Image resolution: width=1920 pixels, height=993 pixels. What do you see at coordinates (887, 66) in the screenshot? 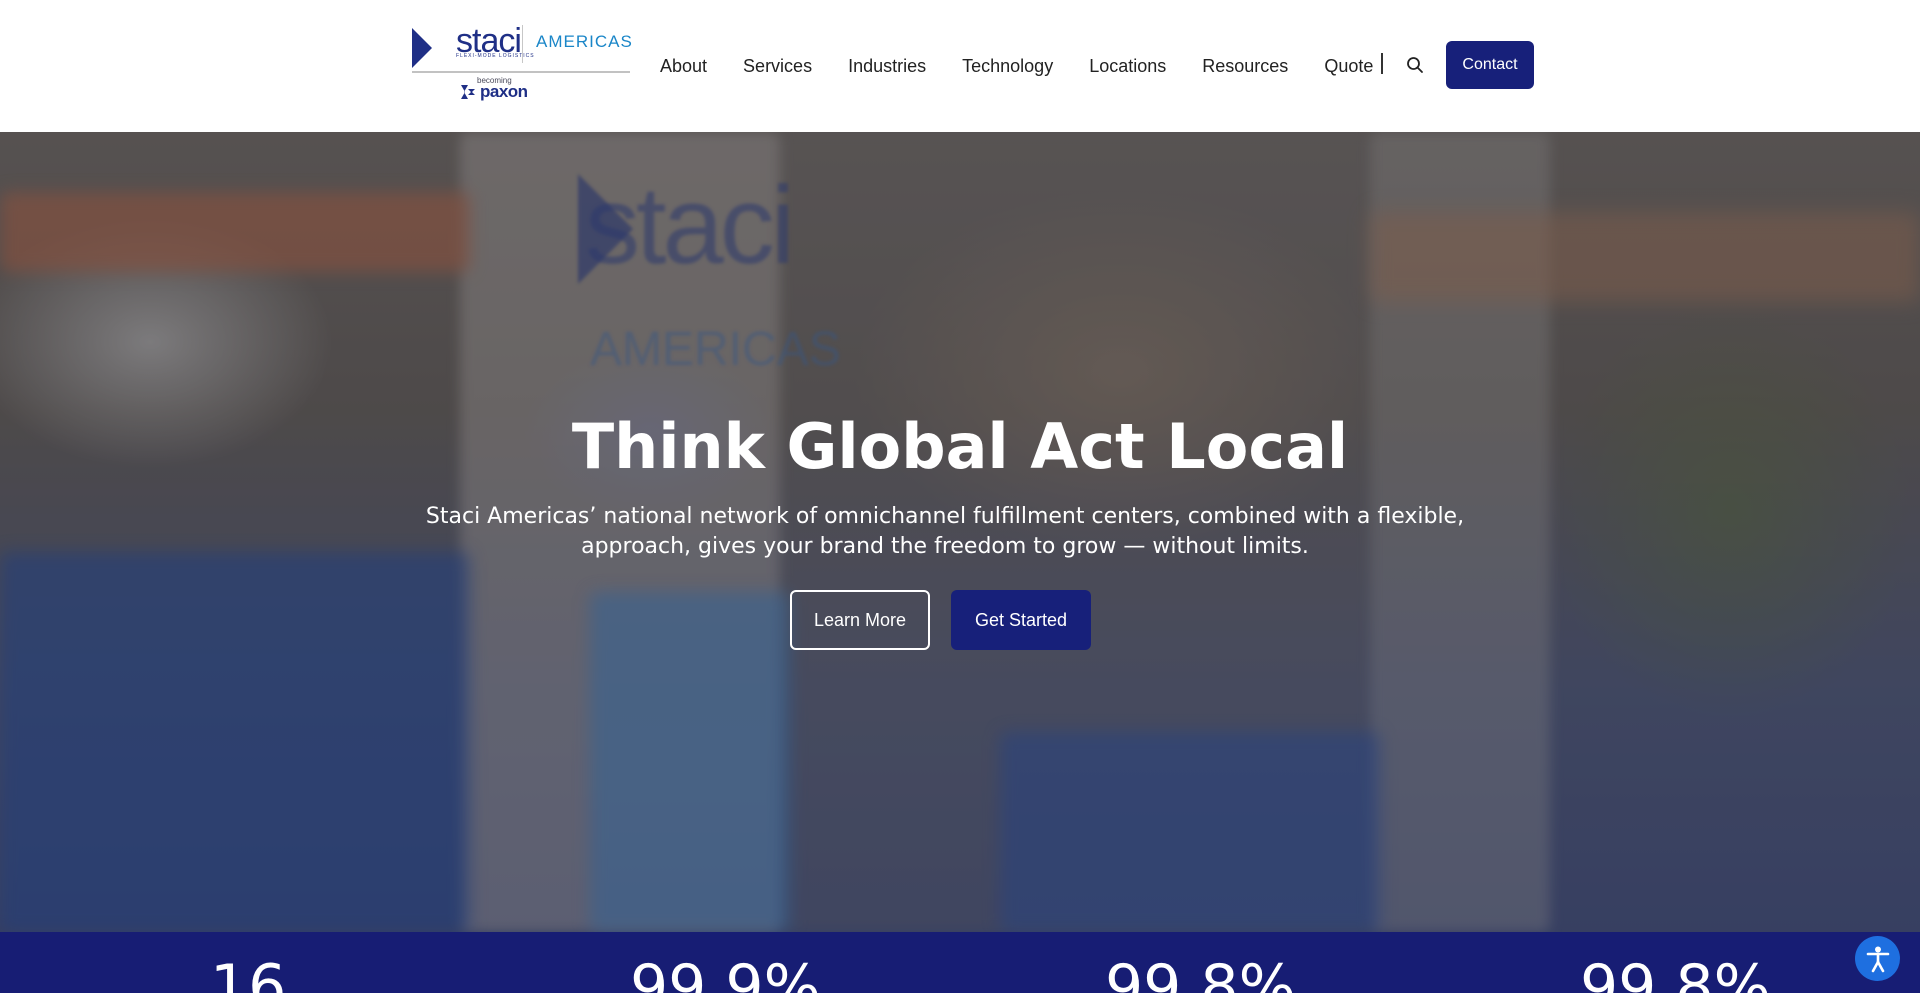
I see `nav-item-industries: Industries` at bounding box center [887, 66].